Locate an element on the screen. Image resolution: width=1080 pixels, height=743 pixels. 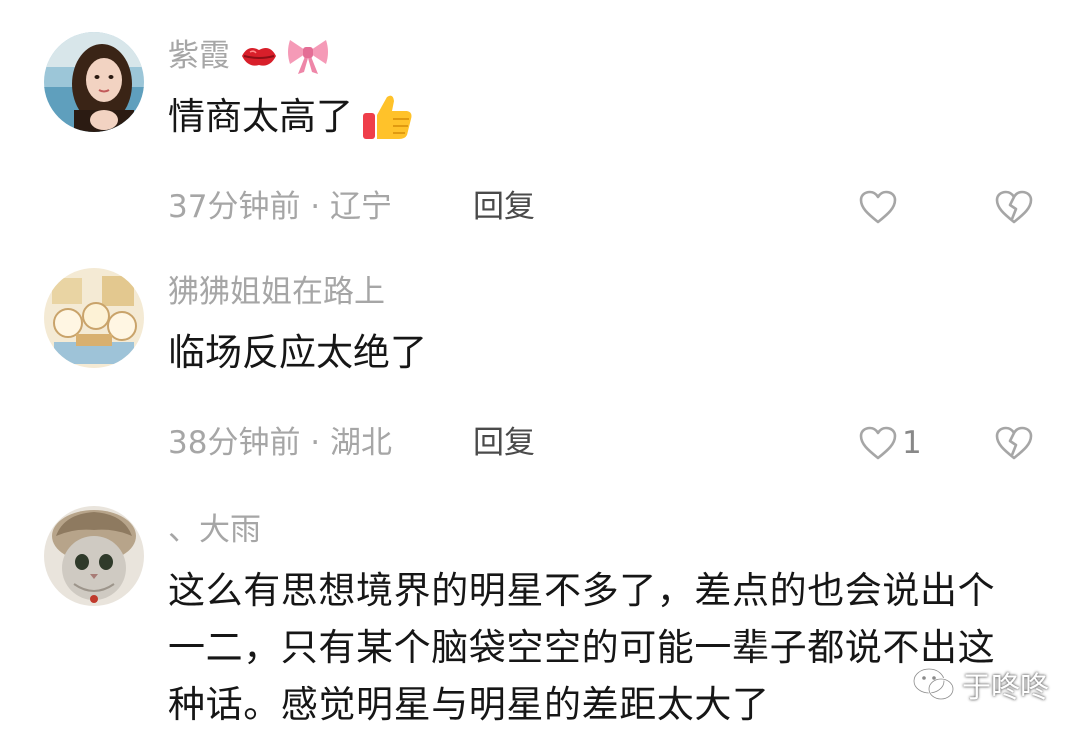
like-button: 1 is located at coordinates (890, 443).